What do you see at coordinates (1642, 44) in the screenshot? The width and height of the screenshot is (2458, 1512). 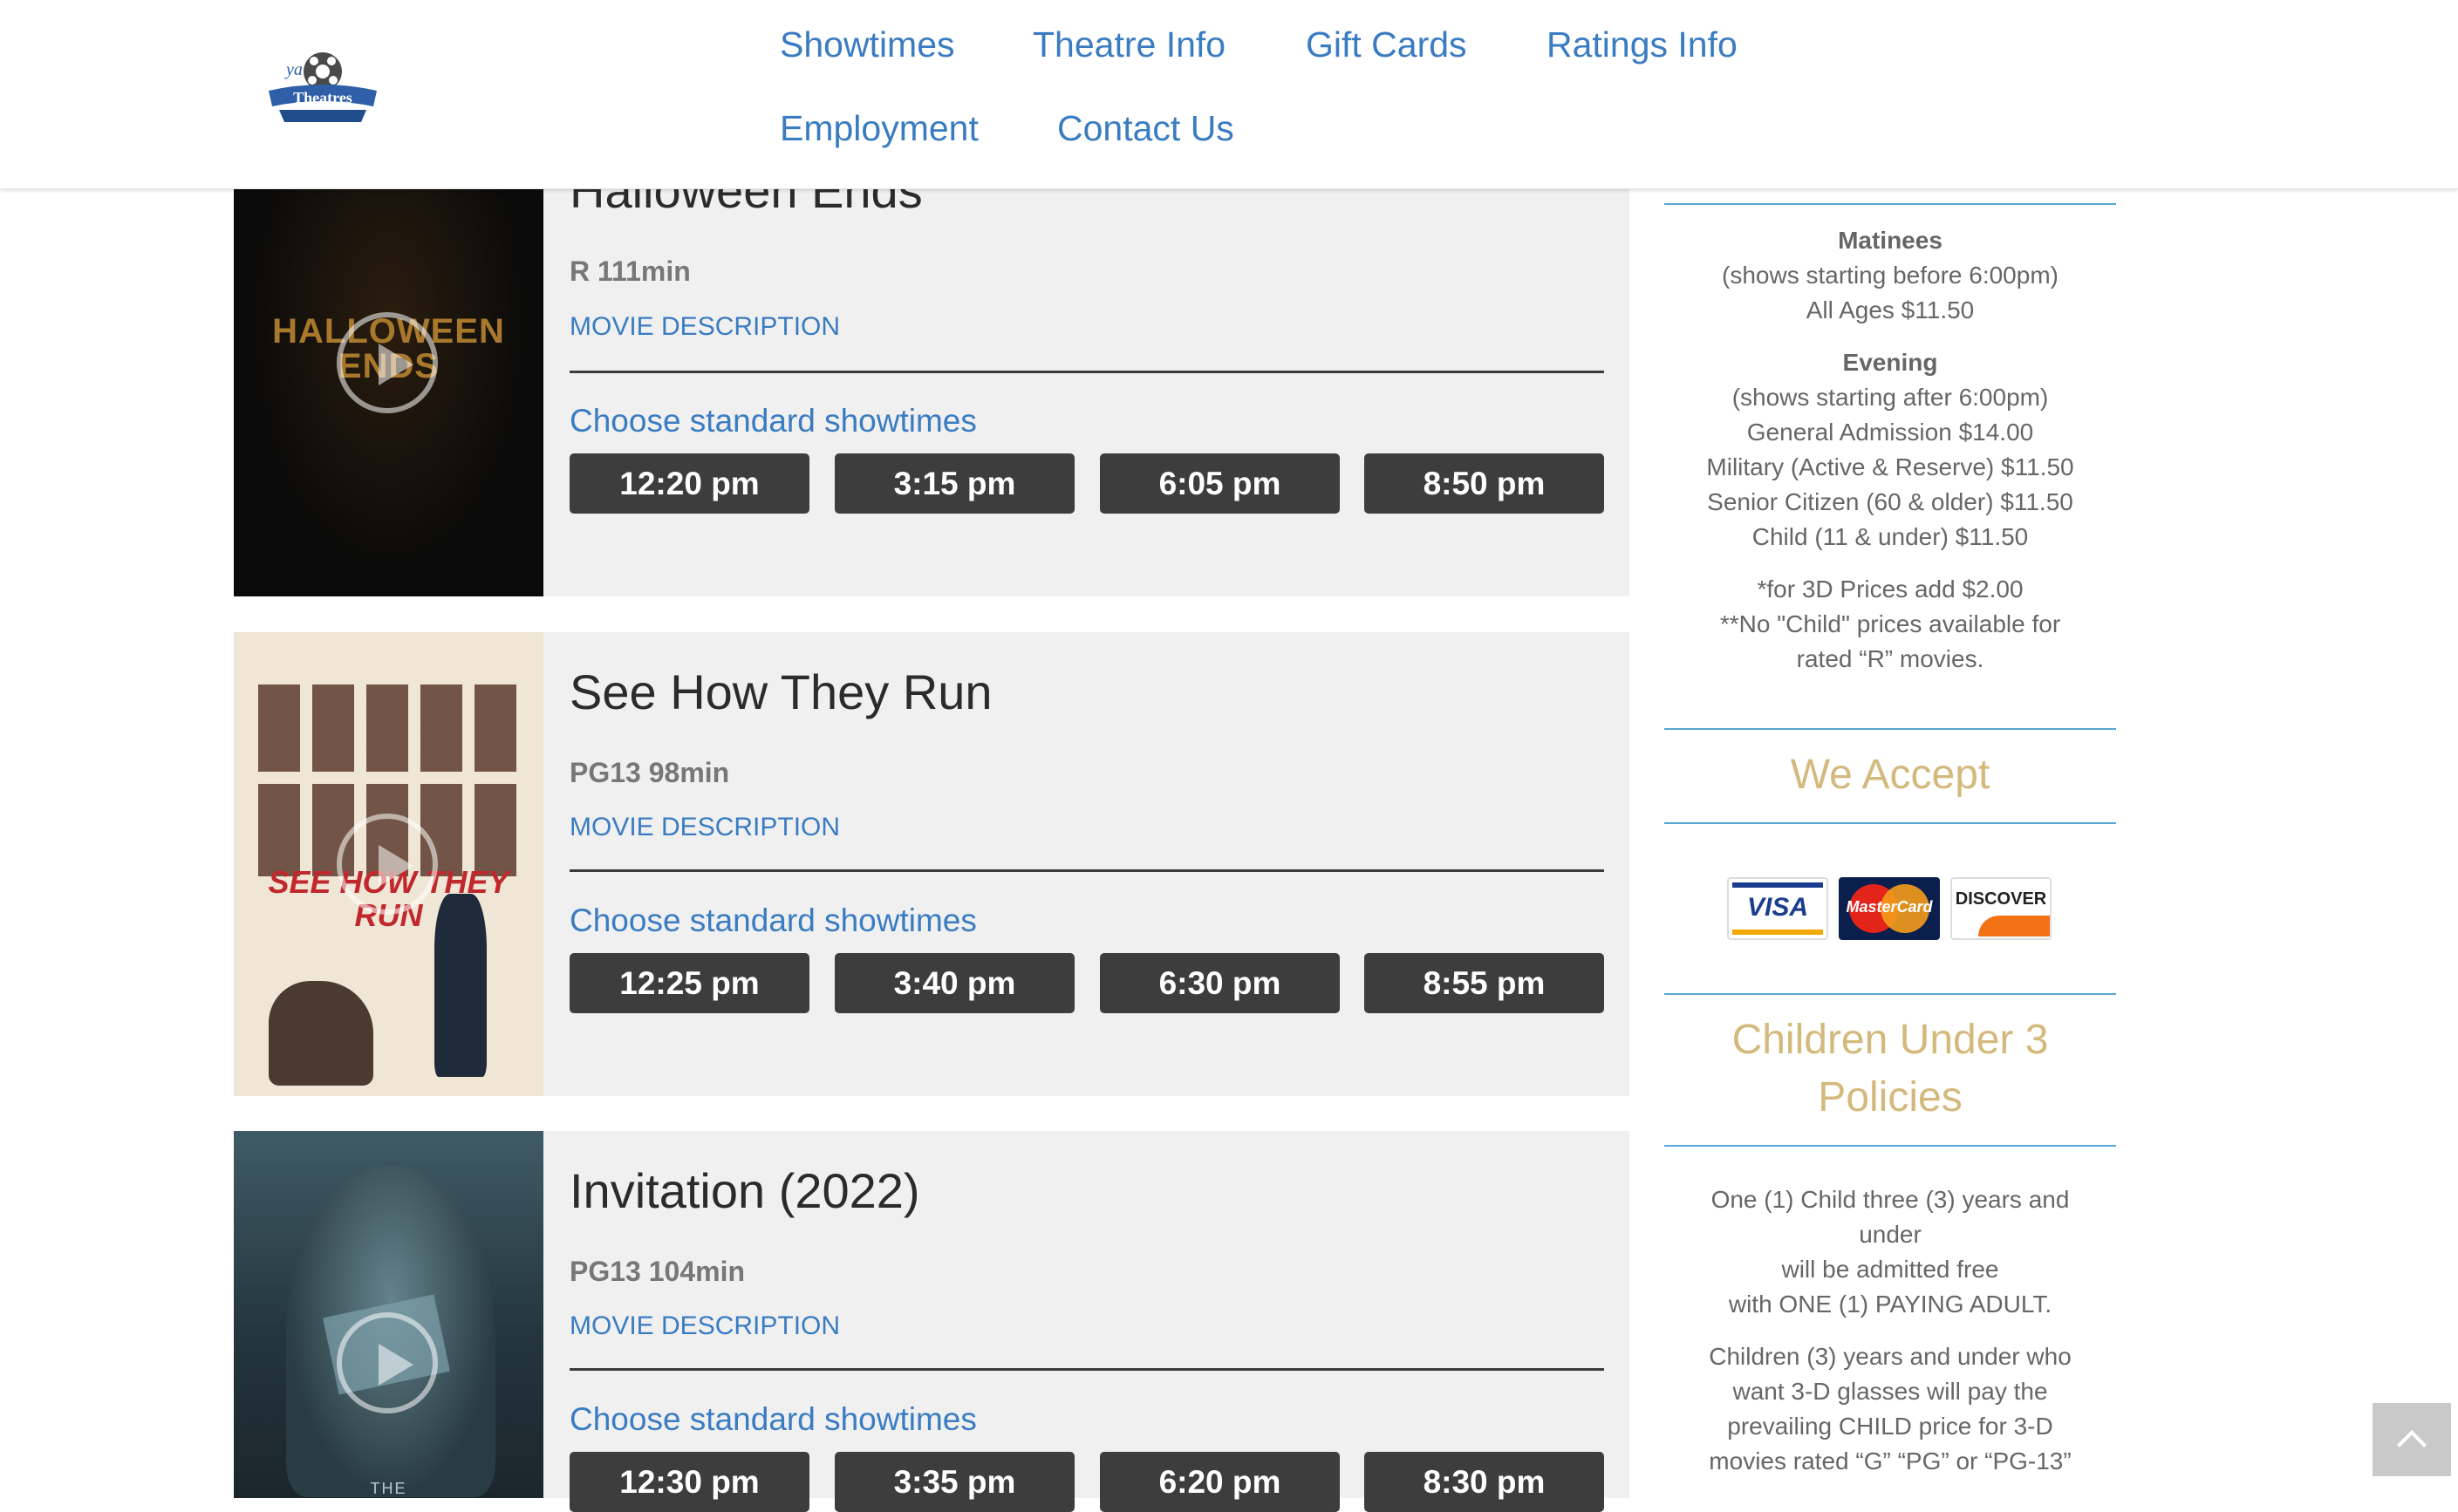 I see `nav-ratings-info: Ratings Info` at bounding box center [1642, 44].